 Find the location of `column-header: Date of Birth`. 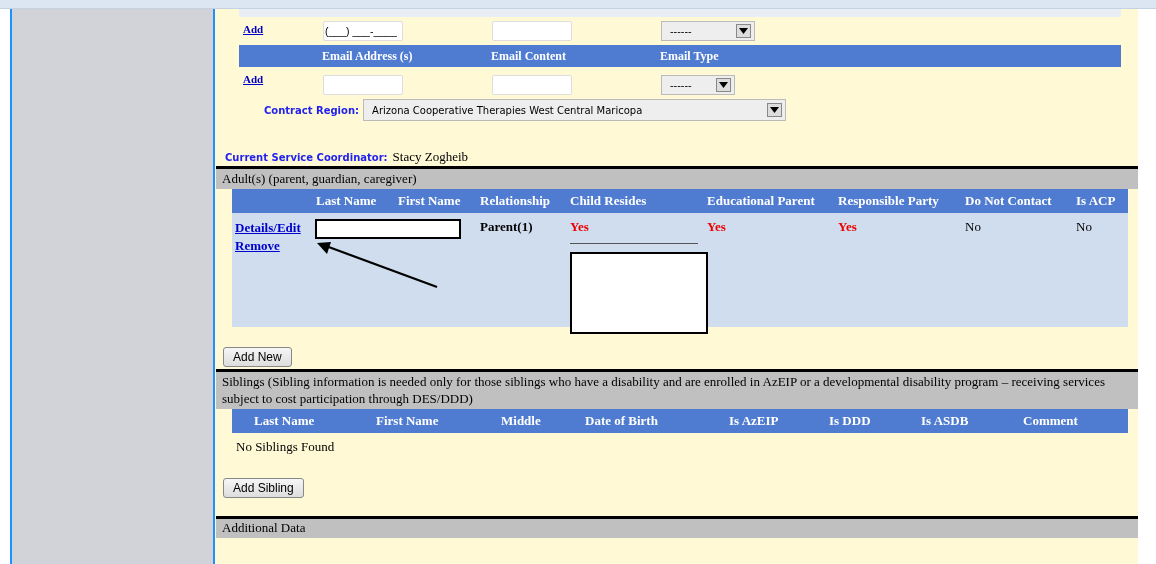

column-header: Date of Birth is located at coordinates (622, 421).